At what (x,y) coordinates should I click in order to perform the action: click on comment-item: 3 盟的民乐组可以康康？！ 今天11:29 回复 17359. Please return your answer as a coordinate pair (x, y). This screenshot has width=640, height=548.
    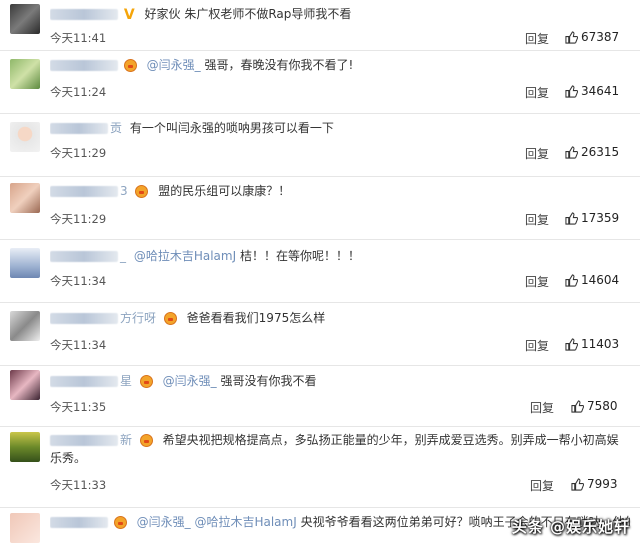
    Looking at the image, I should click on (320, 208).